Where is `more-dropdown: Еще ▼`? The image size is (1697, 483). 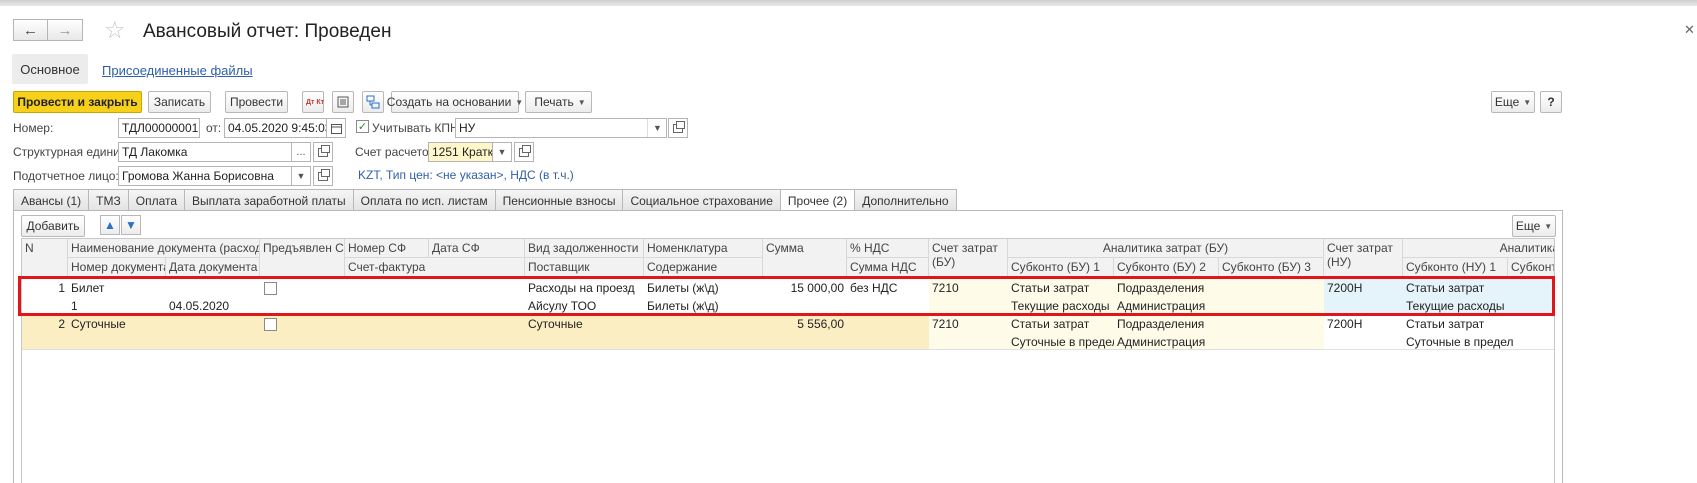 more-dropdown: Еще ▼ is located at coordinates (1513, 102).